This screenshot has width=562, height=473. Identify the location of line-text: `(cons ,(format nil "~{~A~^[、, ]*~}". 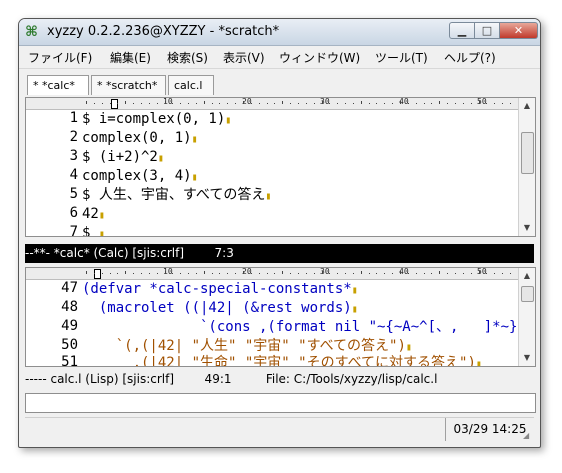
(304, 327).